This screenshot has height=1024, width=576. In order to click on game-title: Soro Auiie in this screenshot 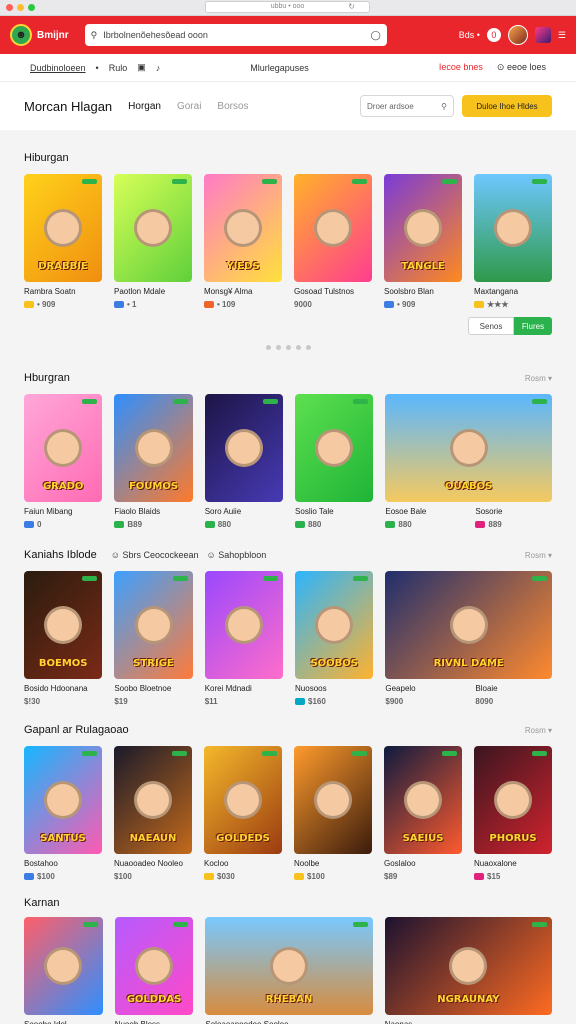, I will do `click(244, 511)`.